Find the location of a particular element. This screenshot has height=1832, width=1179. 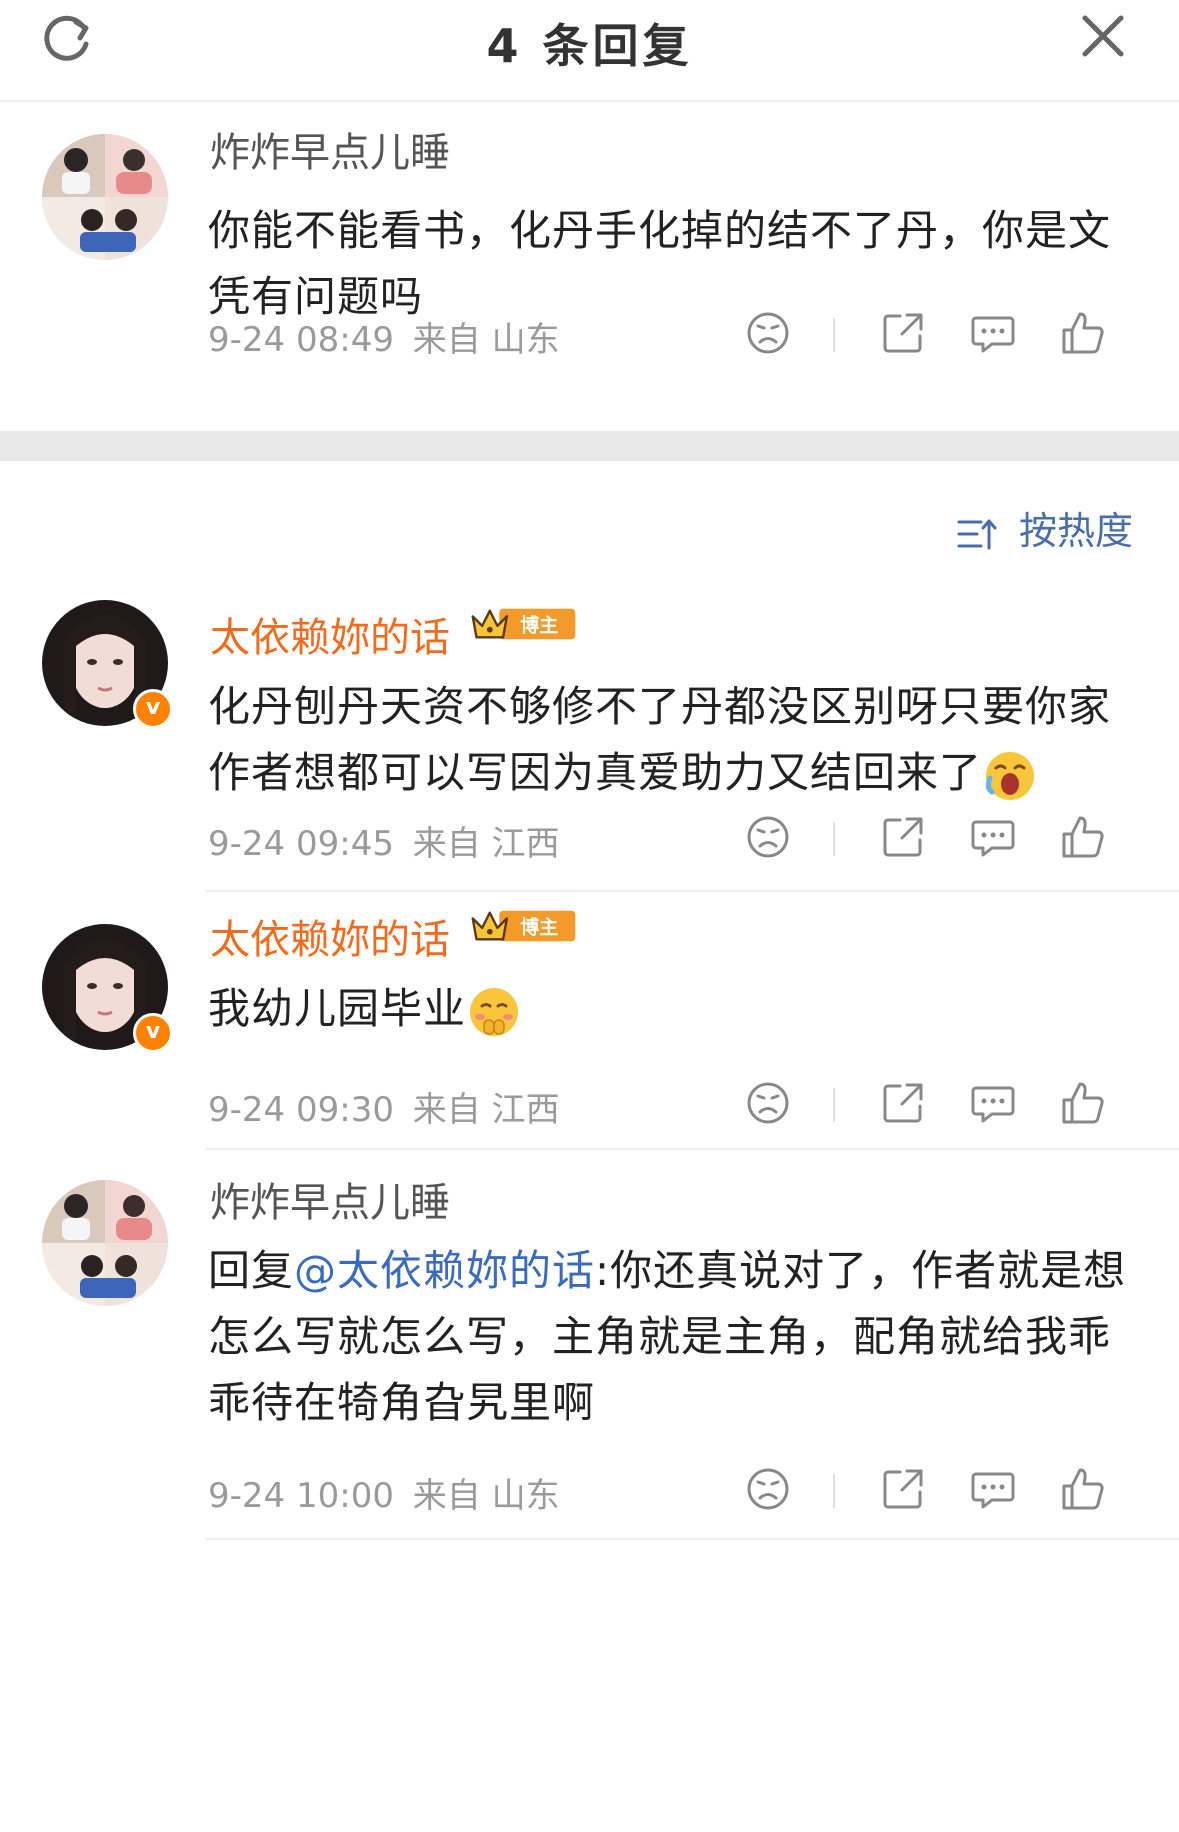

comment-text: 我幼儿园毕业 is located at coordinates (668, 1009).